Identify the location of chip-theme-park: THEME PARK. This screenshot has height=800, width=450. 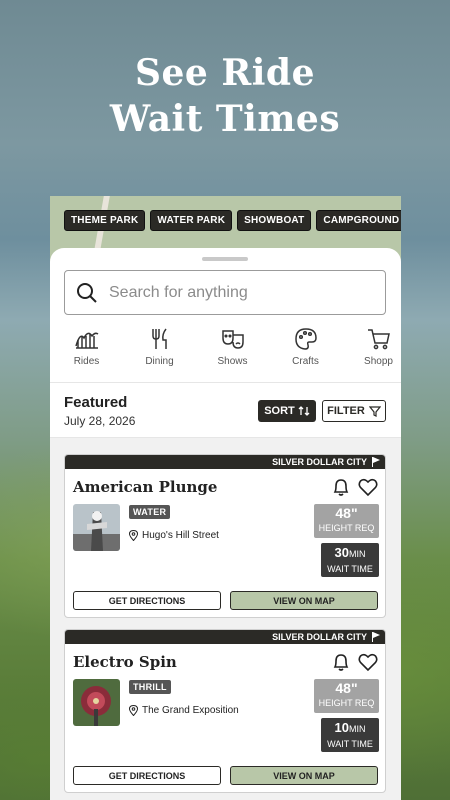
(105, 220).